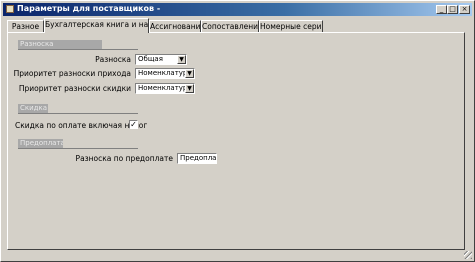  Describe the element at coordinates (464, 9) in the screenshot. I see `close-button: ×` at that location.